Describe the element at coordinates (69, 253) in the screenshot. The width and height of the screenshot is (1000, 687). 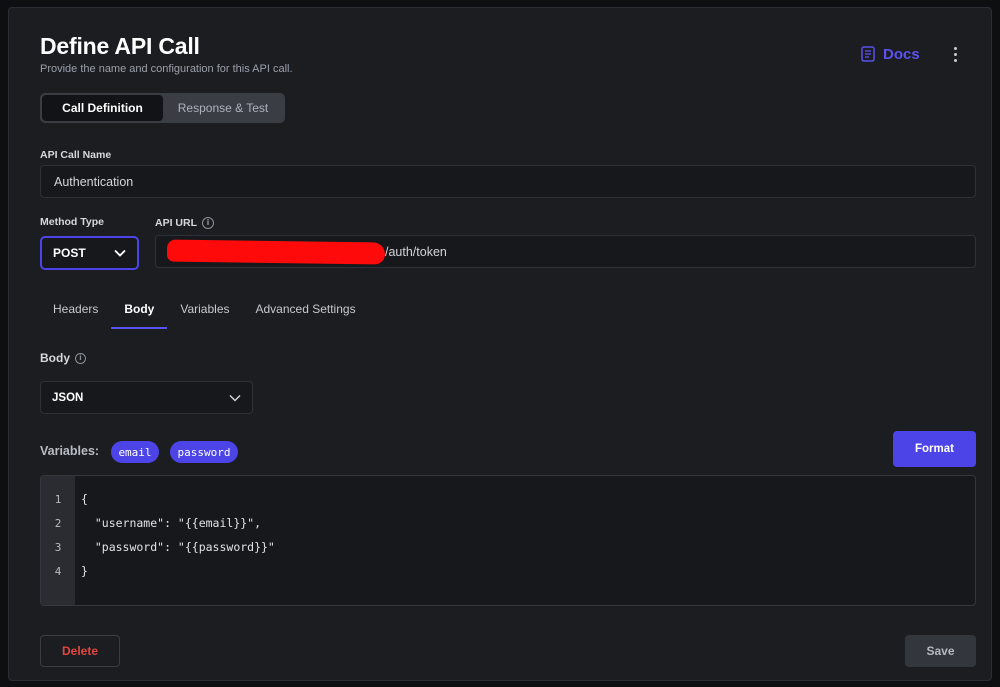
I see `method-type-value: POST` at that location.